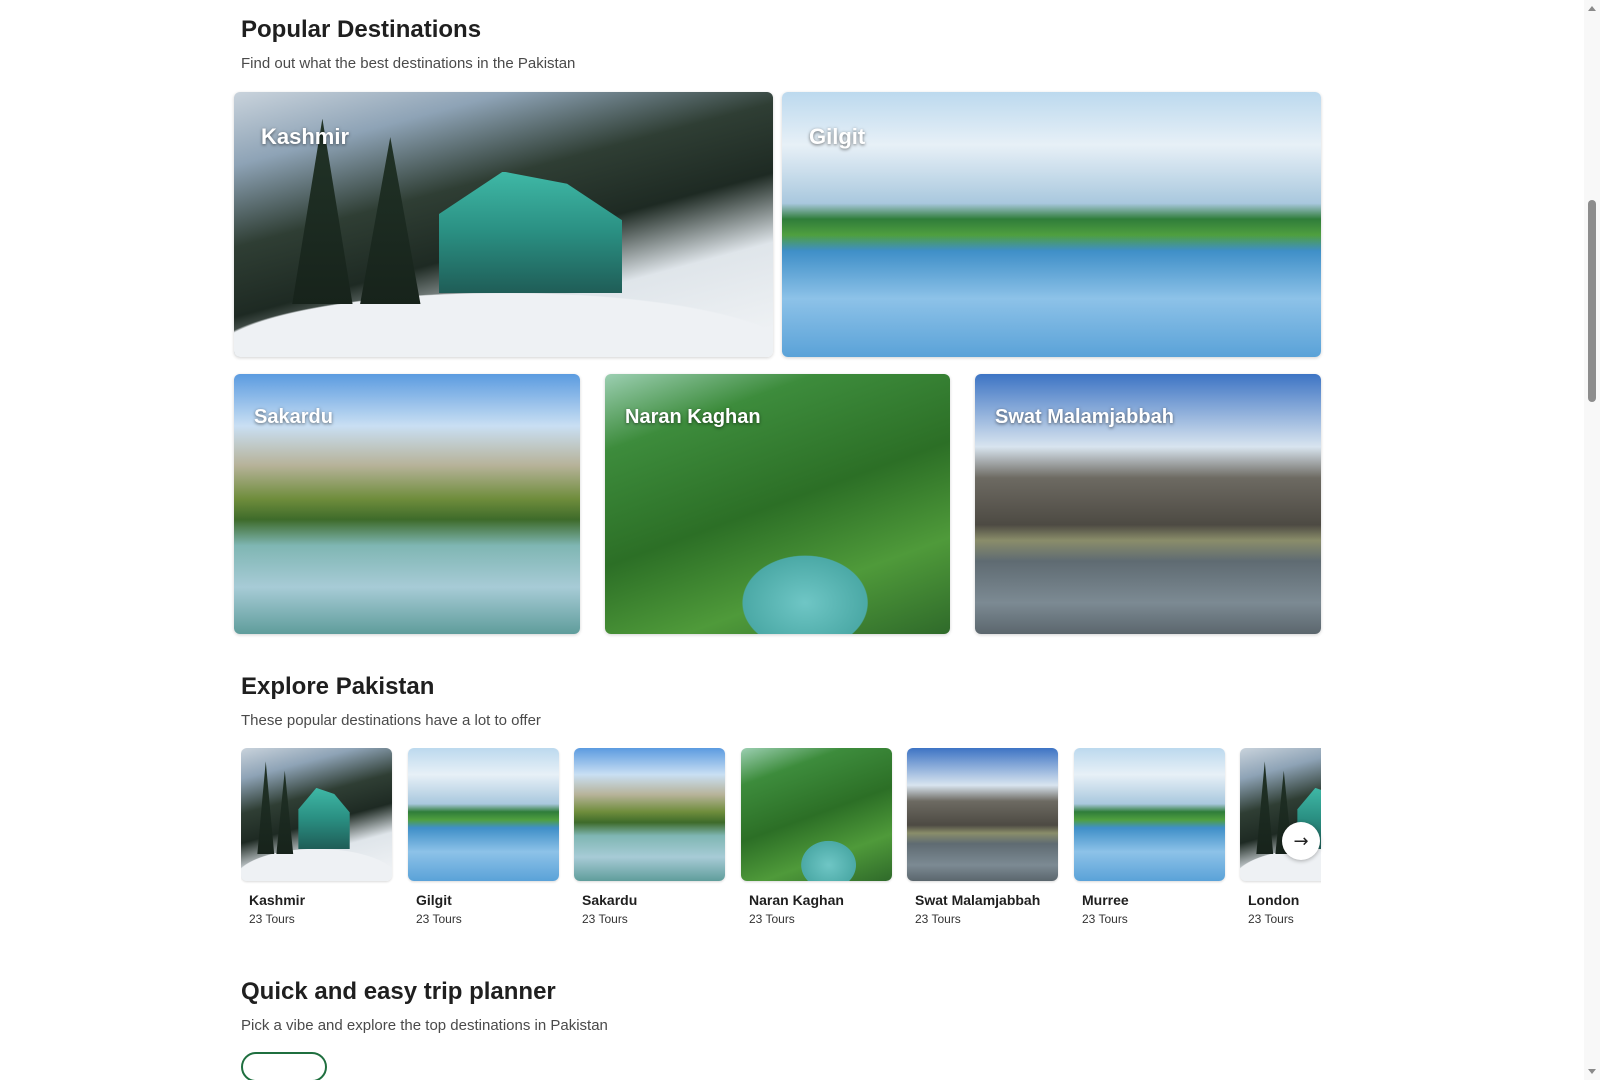 The height and width of the screenshot is (1080, 1600). What do you see at coordinates (361, 29) in the screenshot?
I see `popular-destinations-title: Popular Destinations` at bounding box center [361, 29].